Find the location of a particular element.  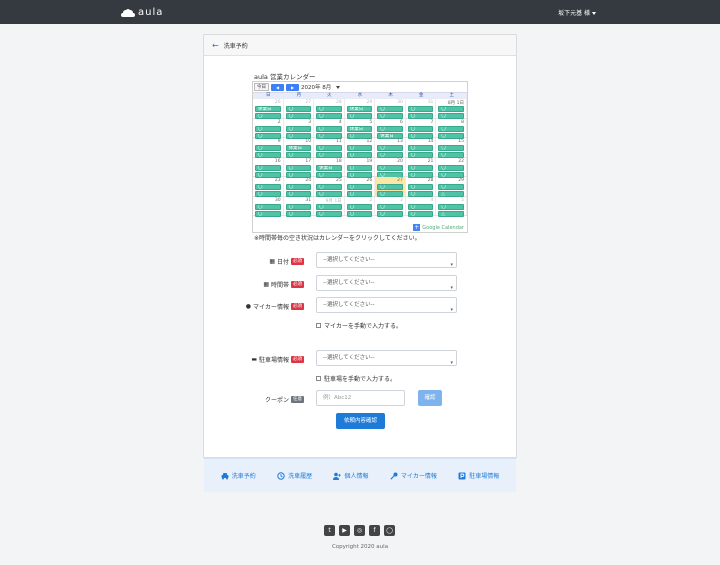

calendar-day: 26 〇〇 is located at coordinates (360, 187).